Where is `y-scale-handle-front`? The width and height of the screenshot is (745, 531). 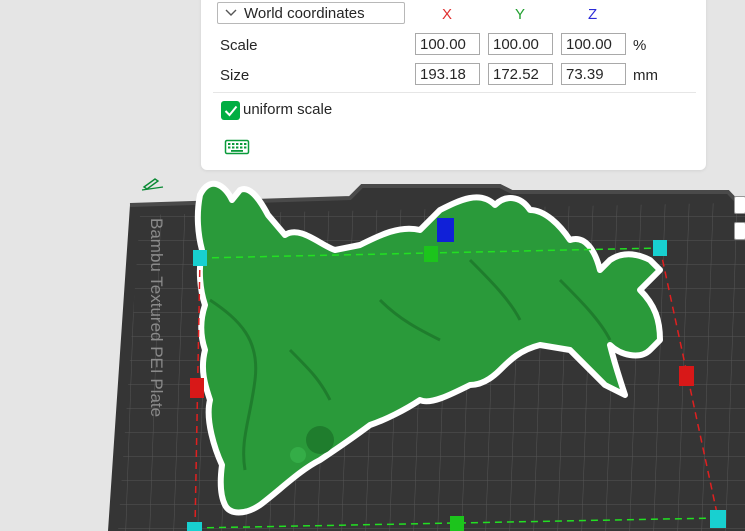 y-scale-handle-front is located at coordinates (457, 523).